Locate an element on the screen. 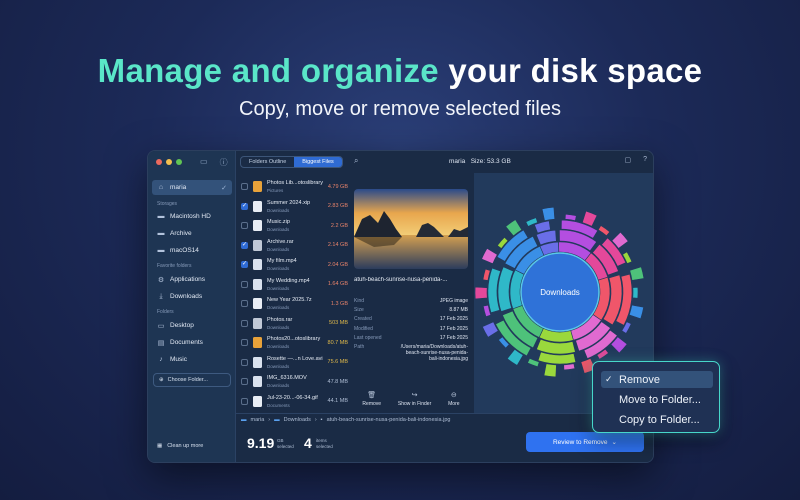 The width and height of the screenshot is (800, 500). file-row: ✓ My film.mp4 Downloads 2.04 GB is located at coordinates (295, 265).